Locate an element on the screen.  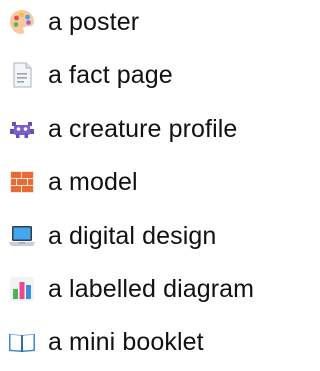
list-item-poster: a poster is located at coordinates (154, 22).